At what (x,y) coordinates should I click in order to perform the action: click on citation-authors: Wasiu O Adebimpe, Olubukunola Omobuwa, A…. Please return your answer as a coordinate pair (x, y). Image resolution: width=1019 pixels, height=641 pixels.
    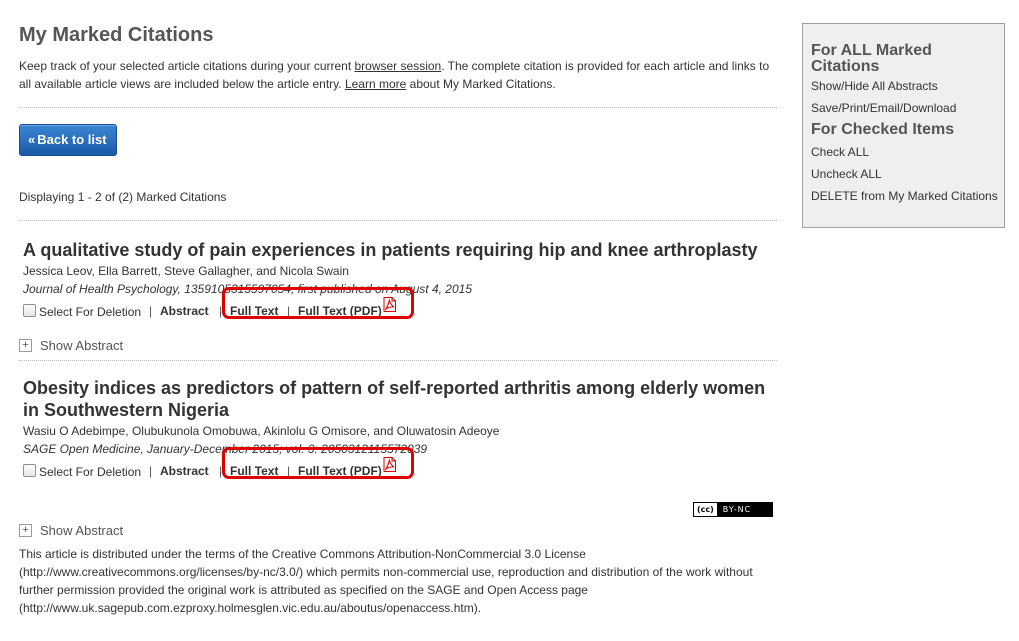
    Looking at the image, I should click on (261, 431).